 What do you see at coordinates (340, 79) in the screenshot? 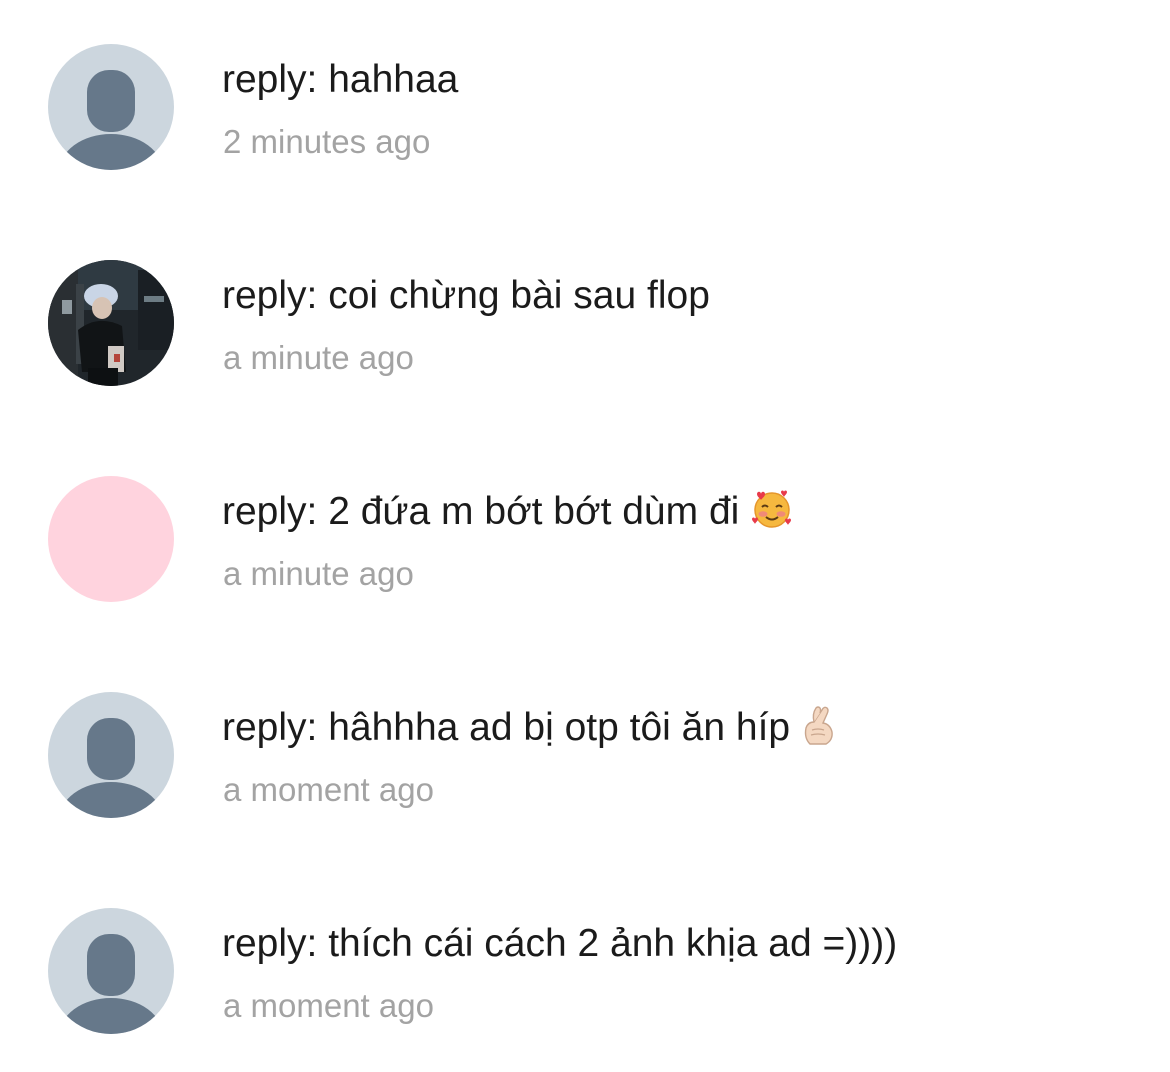
I see `reply-text: reply: hahhaa` at bounding box center [340, 79].